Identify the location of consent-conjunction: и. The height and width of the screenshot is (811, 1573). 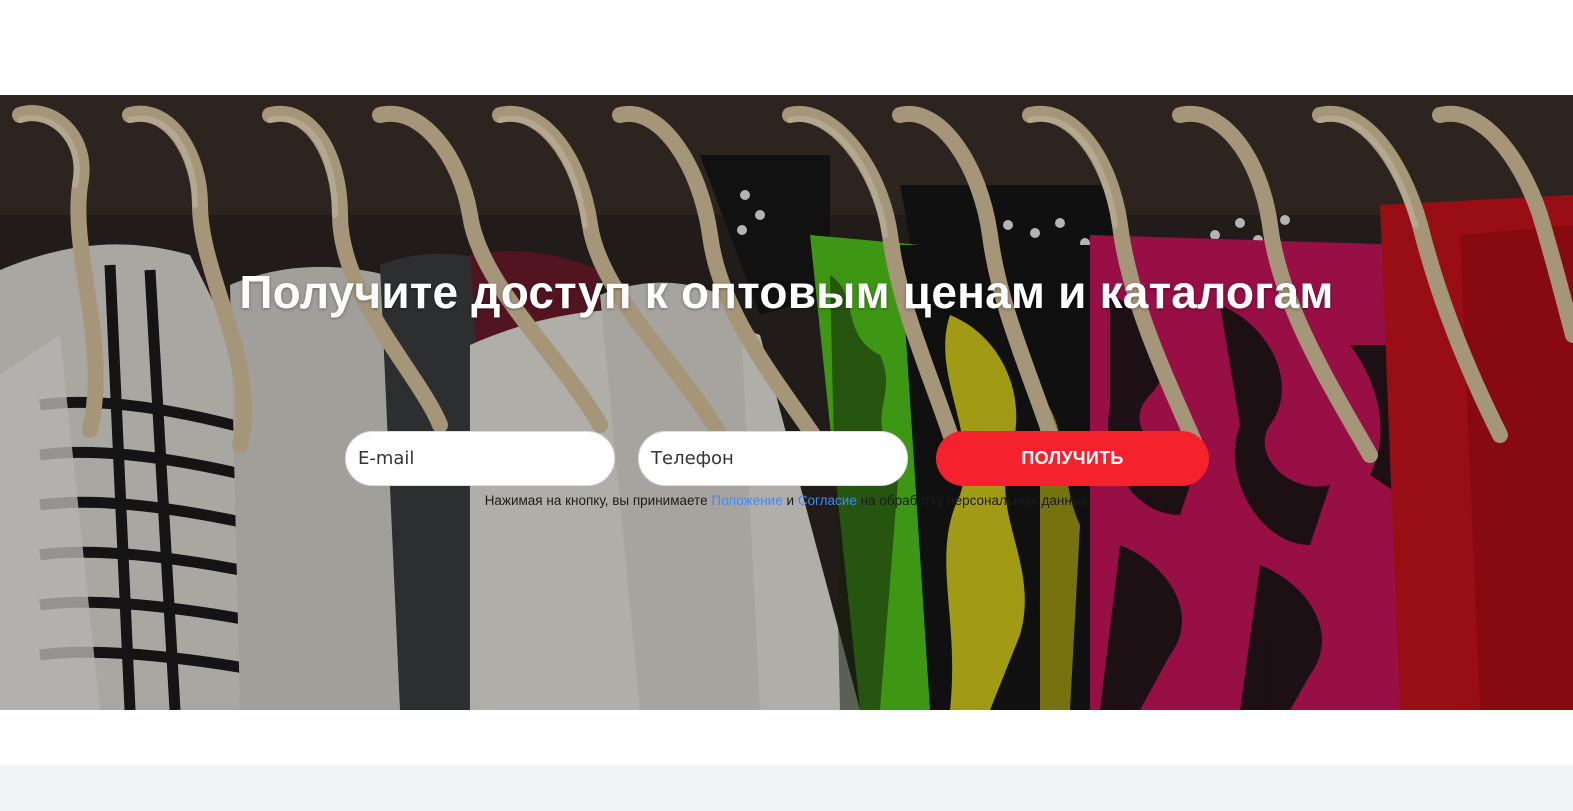
(790, 500).